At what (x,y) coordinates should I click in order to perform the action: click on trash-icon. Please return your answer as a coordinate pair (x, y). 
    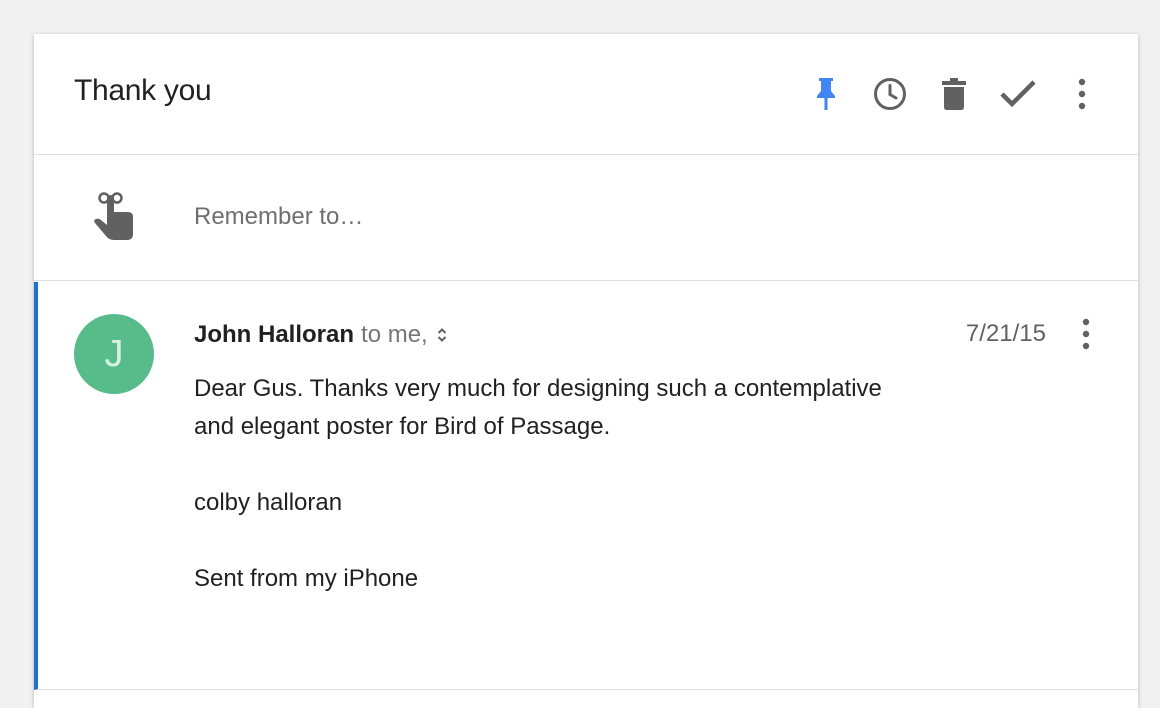
    Looking at the image, I should click on (954, 94).